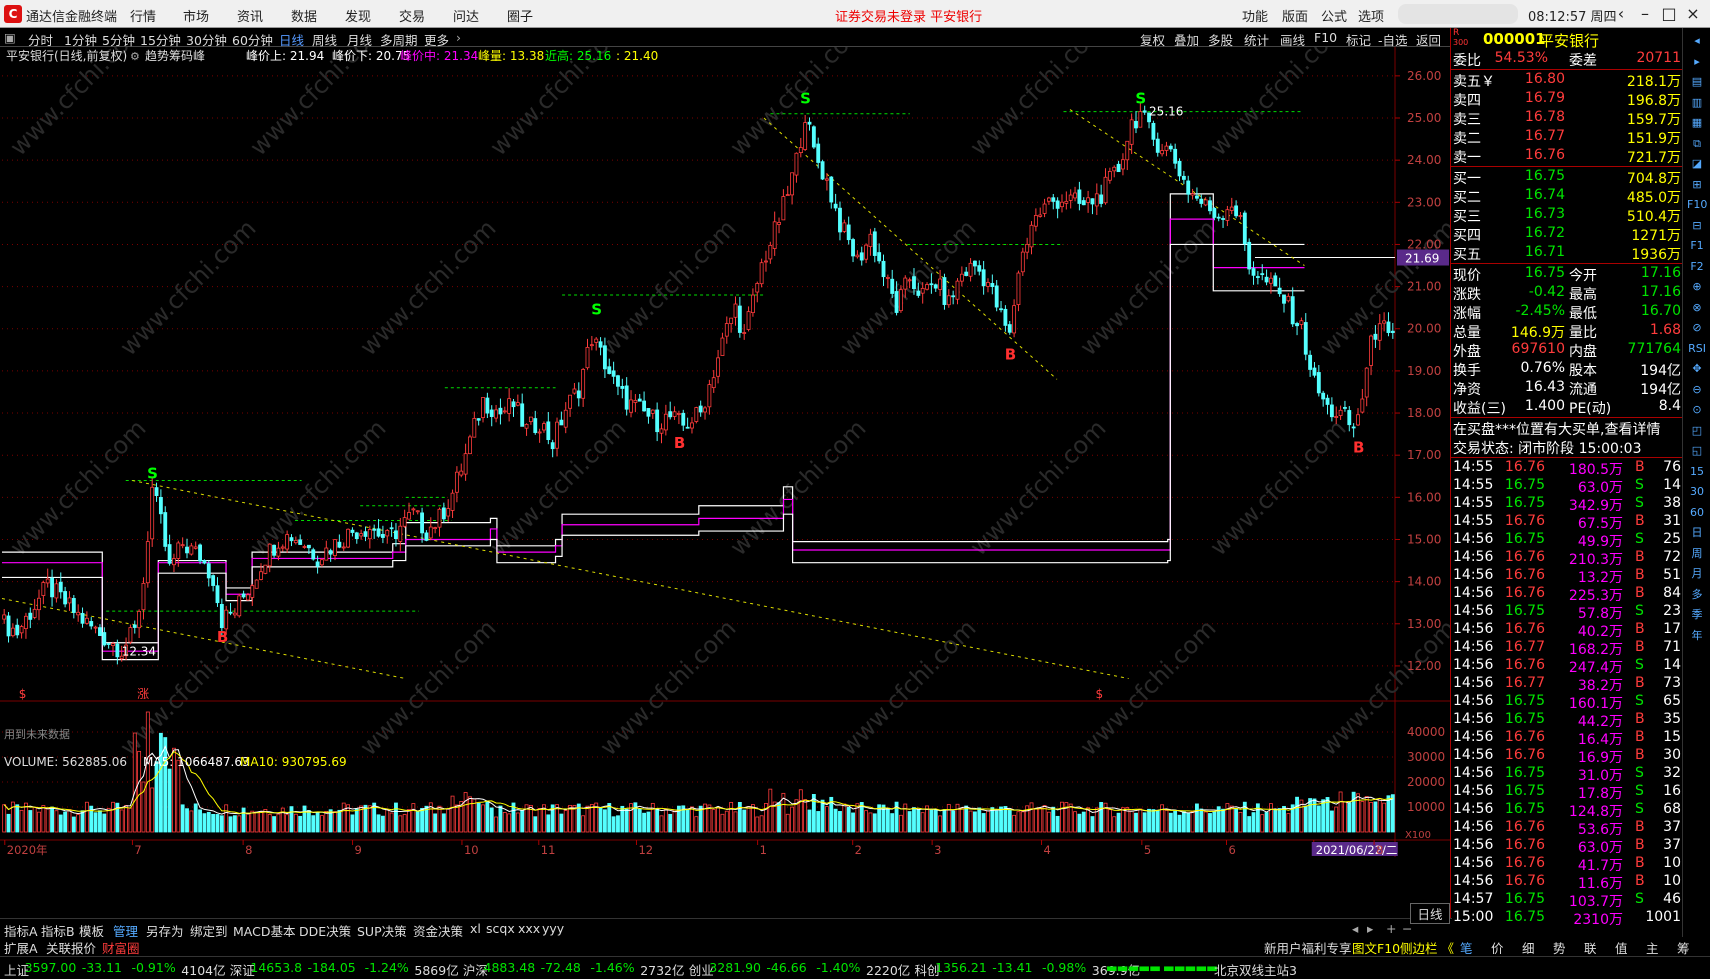 The image size is (1710, 979). Describe the element at coordinates (1497, 947) in the screenshot. I see `quote-tab: 价` at that location.